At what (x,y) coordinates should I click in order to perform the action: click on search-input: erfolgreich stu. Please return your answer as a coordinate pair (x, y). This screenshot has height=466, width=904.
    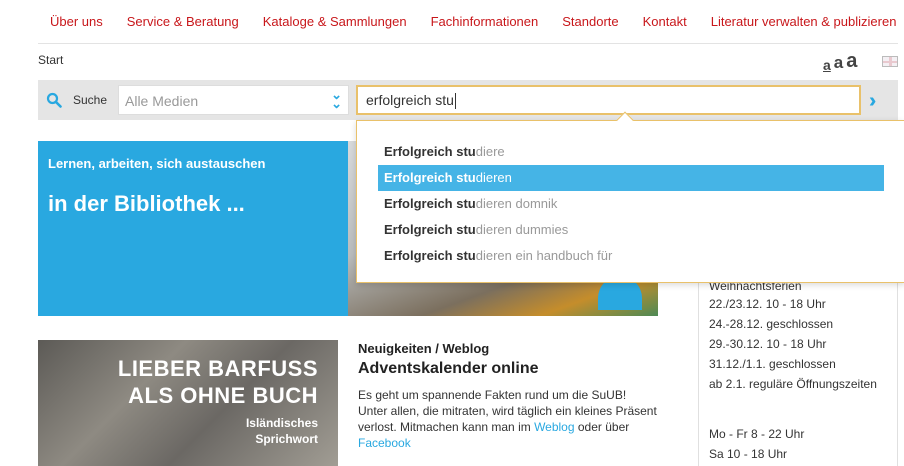
    Looking at the image, I should click on (608, 100).